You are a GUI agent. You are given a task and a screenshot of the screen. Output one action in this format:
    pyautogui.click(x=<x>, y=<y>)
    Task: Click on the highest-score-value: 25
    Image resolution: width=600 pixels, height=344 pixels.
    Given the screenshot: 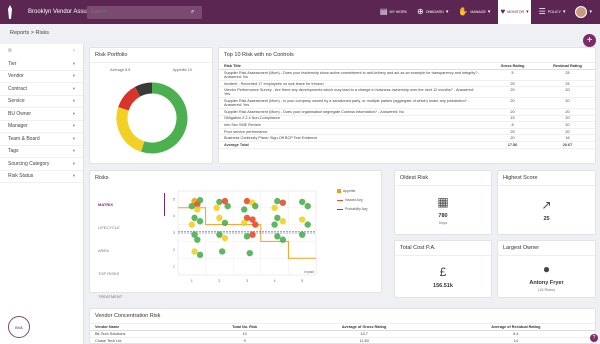 What is the action you would take?
    pyautogui.click(x=546, y=218)
    